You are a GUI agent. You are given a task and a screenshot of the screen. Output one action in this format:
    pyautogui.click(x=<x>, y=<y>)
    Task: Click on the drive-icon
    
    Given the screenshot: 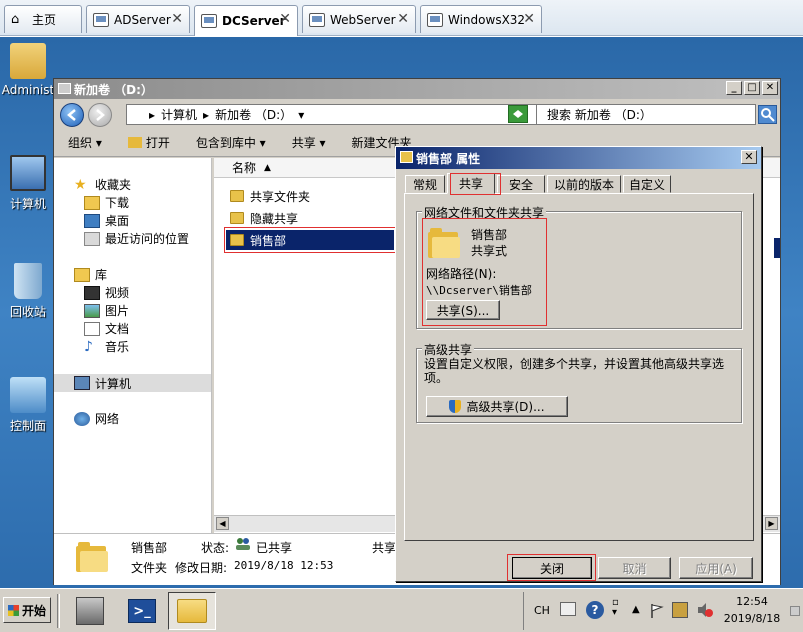 What is the action you would take?
    pyautogui.click(x=64, y=88)
    